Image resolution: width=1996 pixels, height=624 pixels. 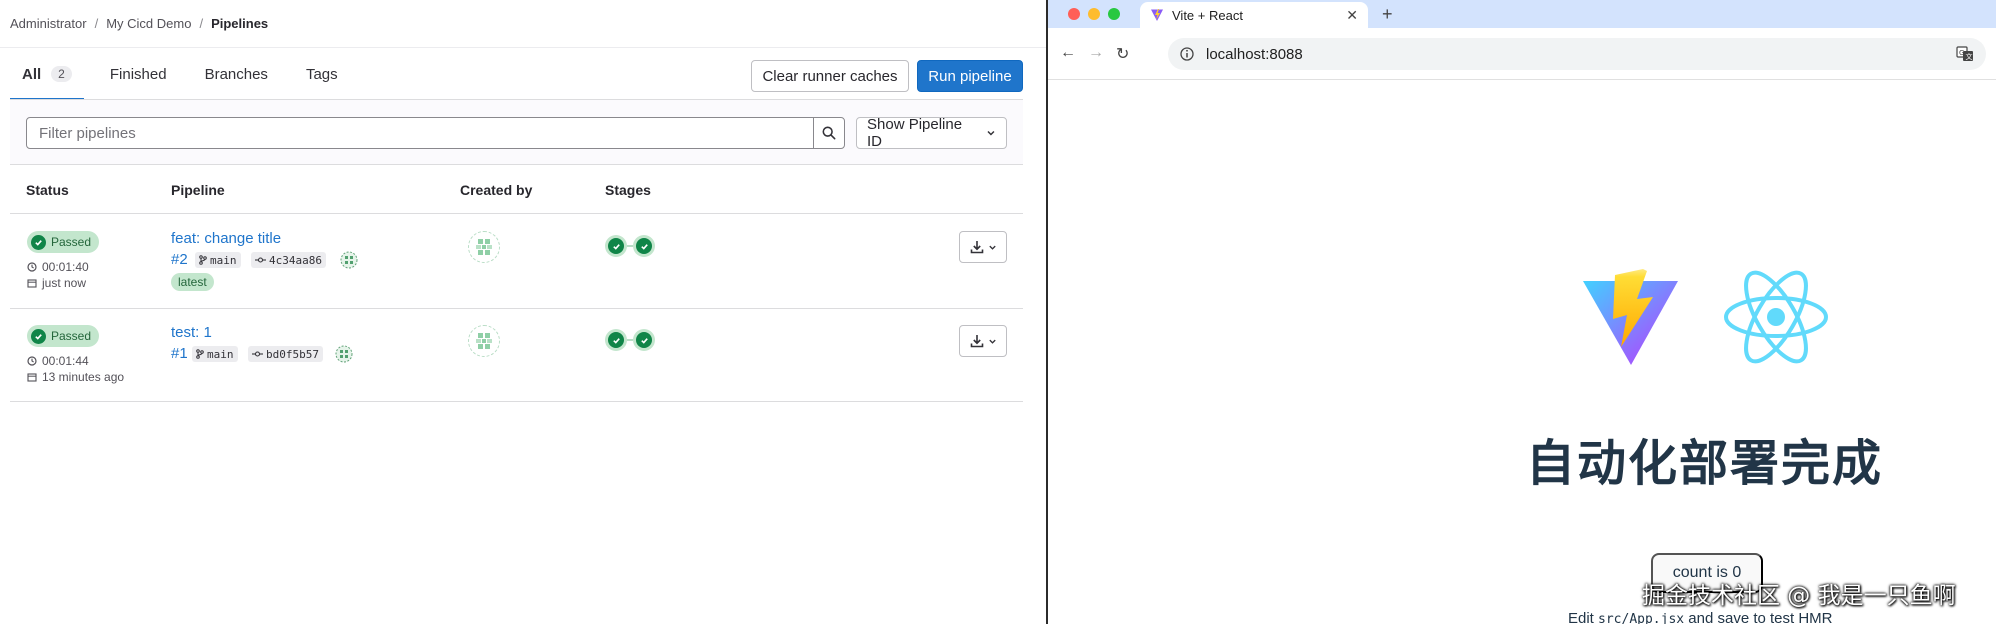 I want to click on tab-finished: Finished, so click(x=138, y=74).